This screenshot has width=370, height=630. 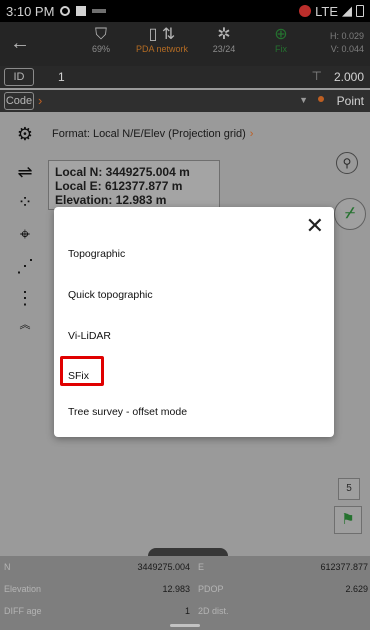 I want to click on option-quick-topographic: Quick topographic, so click(x=110, y=295).